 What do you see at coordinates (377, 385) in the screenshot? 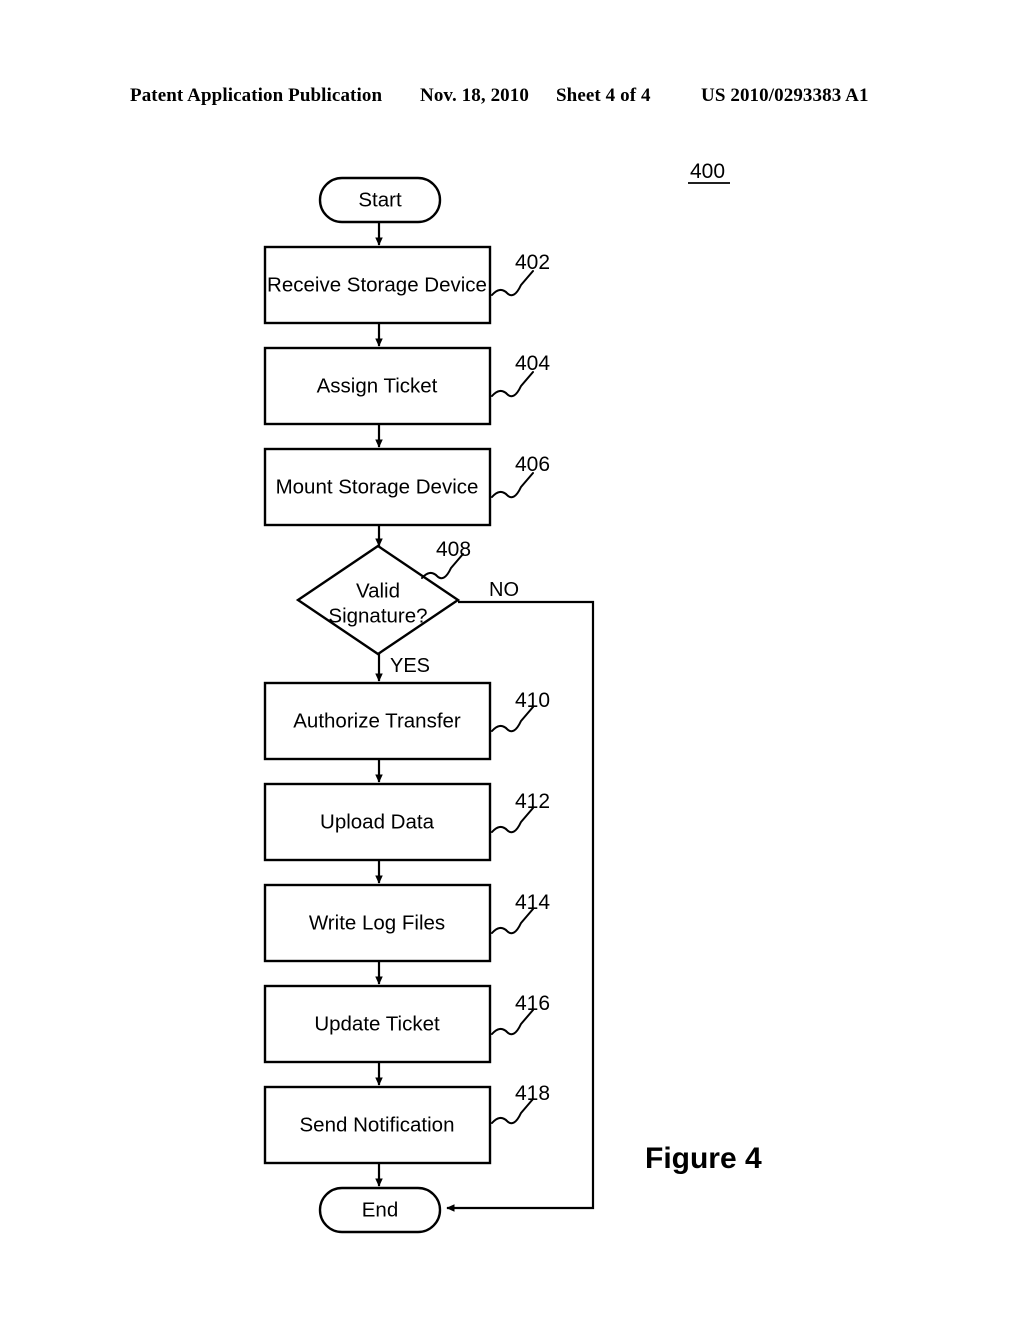
I see `step-404-label: Assign Ticket` at bounding box center [377, 385].